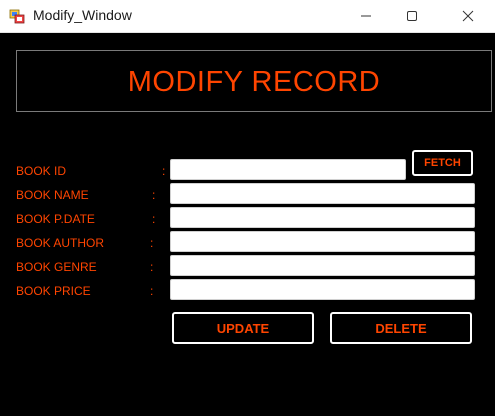  I want to click on book-id-colon: :, so click(164, 171).